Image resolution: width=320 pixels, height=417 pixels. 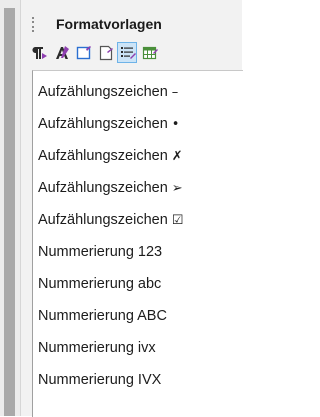 I want to click on list-item-symbol: ✗, so click(x=177, y=156).